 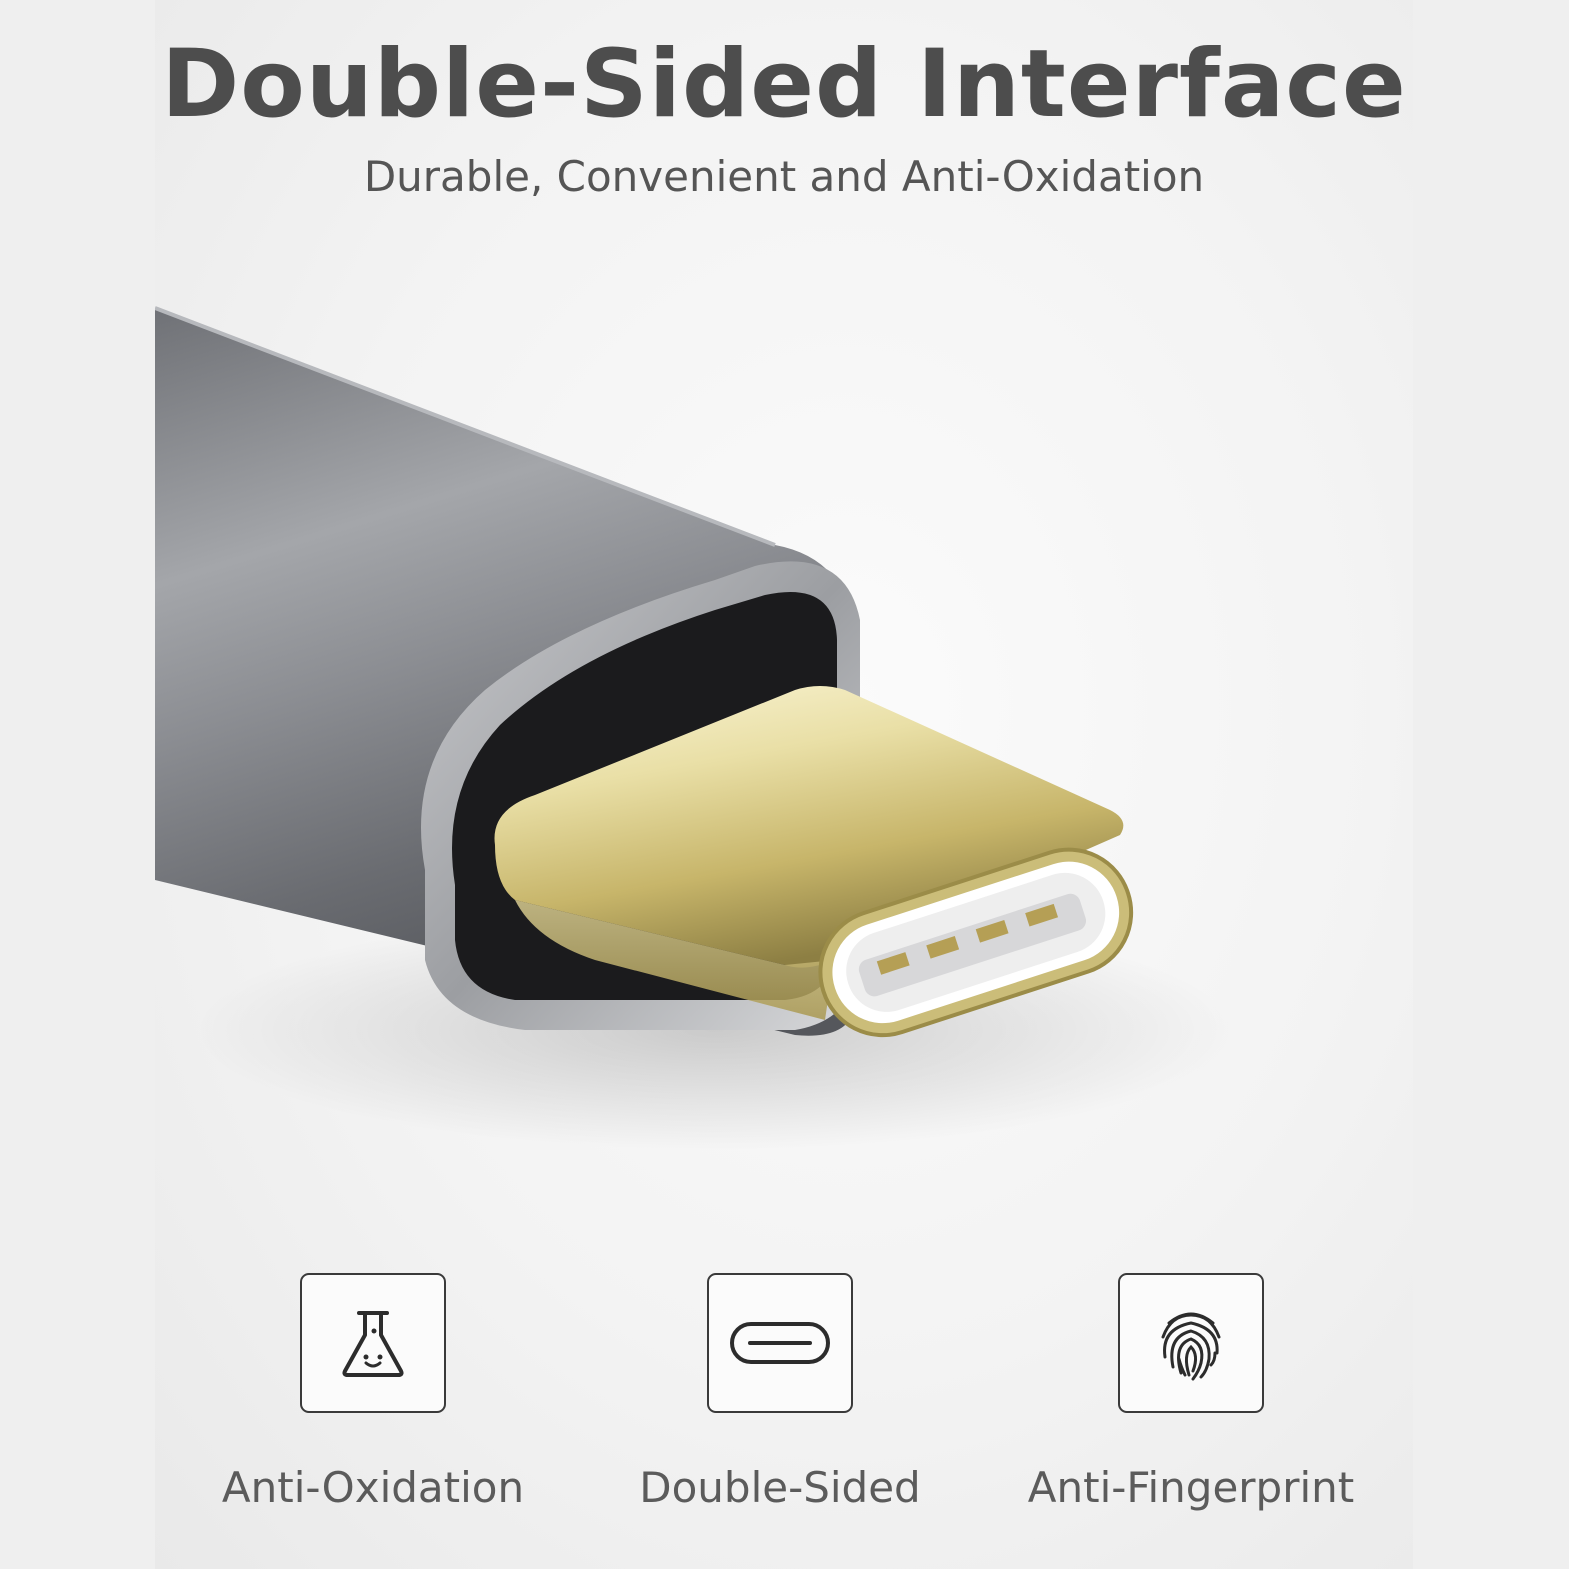 What do you see at coordinates (1191, 1346) in the screenshot?
I see `fingerprint-icon` at bounding box center [1191, 1346].